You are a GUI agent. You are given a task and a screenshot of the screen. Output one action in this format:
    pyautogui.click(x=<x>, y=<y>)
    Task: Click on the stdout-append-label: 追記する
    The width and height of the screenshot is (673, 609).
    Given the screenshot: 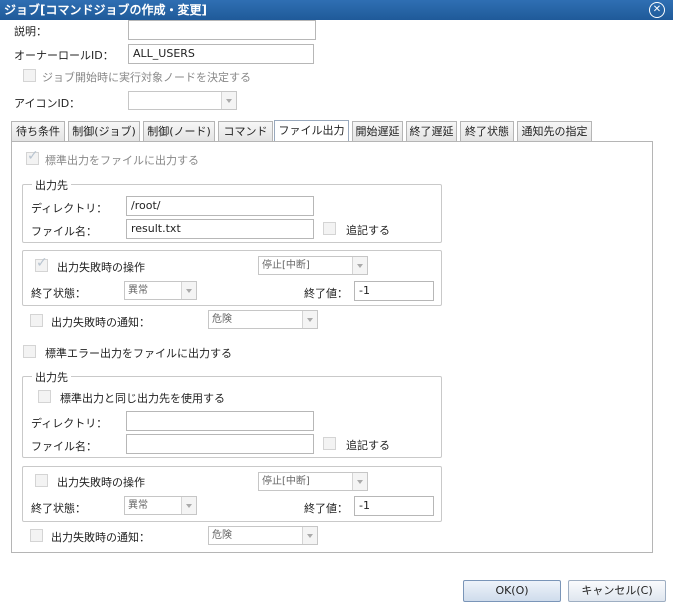 What is the action you would take?
    pyautogui.click(x=368, y=230)
    